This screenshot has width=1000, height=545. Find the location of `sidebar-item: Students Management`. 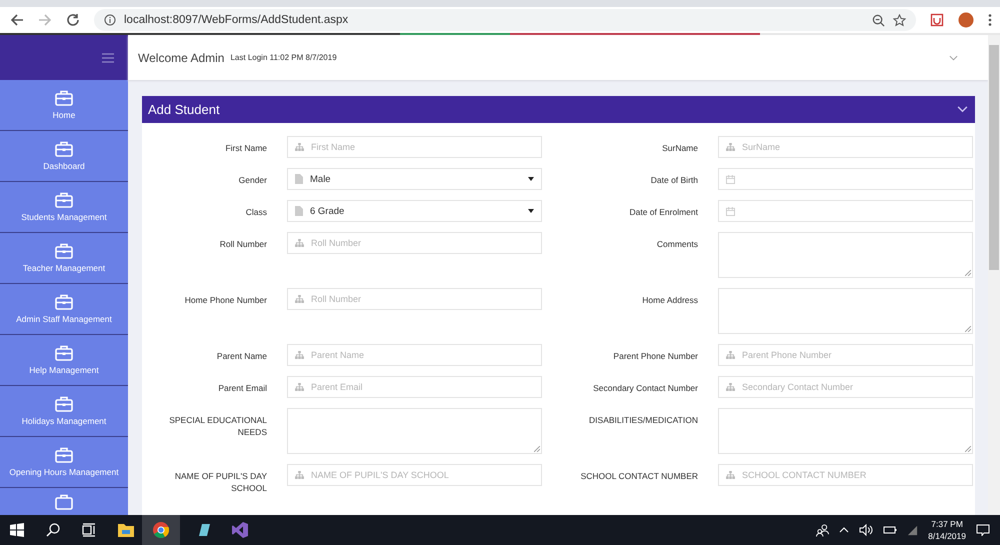

sidebar-item: Students Management is located at coordinates (64, 207).